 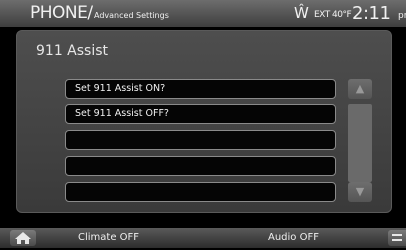 I want to click on scroll-down-arrow-icon: ▼, so click(x=360, y=192).